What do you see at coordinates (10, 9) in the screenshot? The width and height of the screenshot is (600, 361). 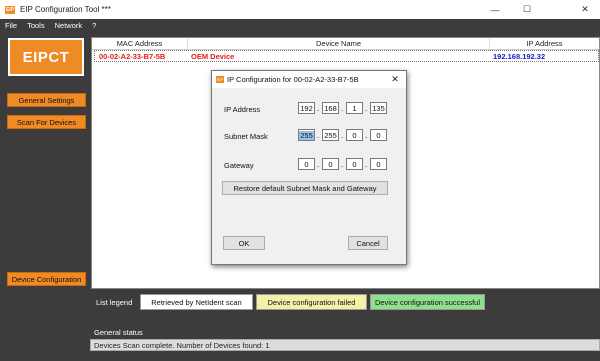 I see `app-icon: EIP` at bounding box center [10, 9].